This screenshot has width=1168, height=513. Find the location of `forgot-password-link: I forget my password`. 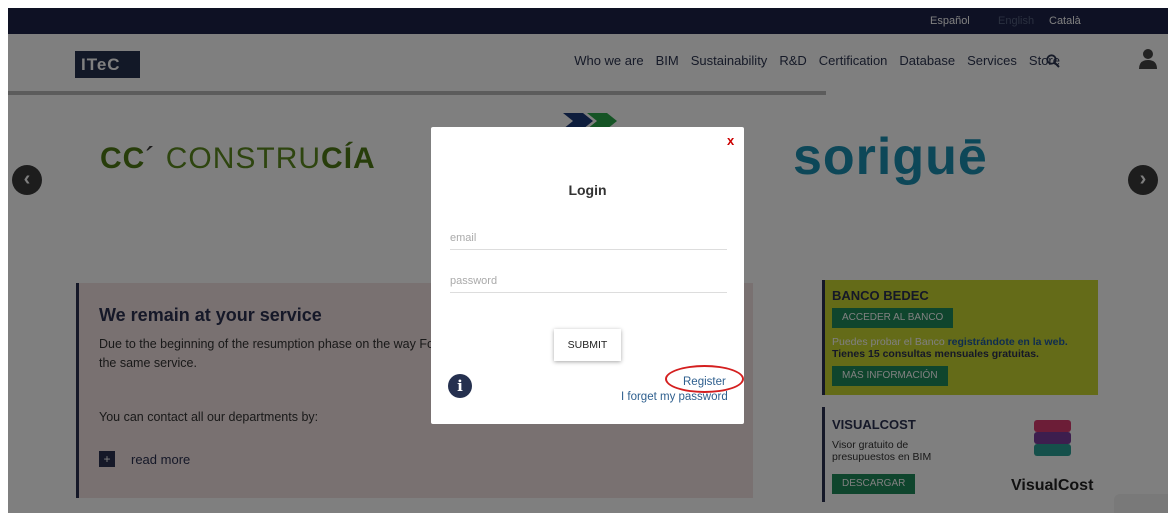

forgot-password-link: I forget my password is located at coordinates (674, 397).